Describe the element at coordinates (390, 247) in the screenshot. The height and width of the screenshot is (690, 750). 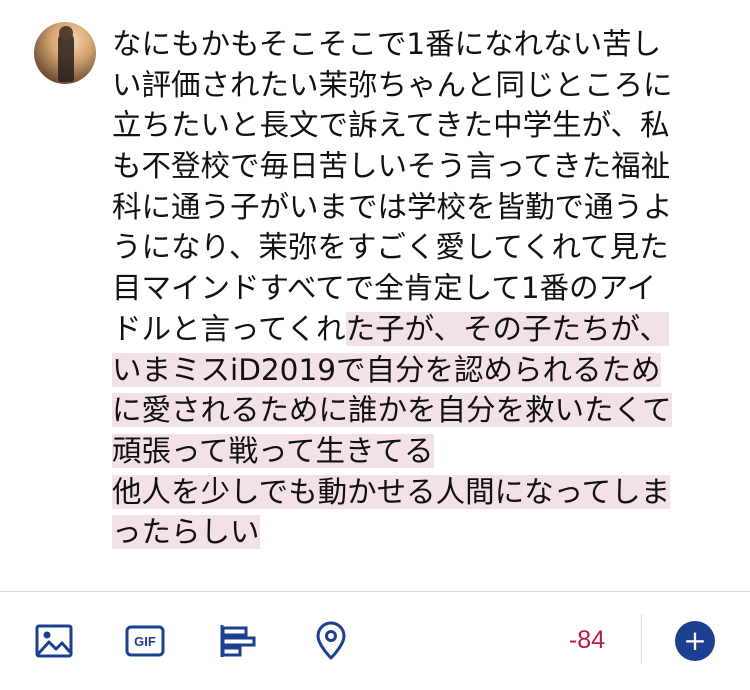
I see `text-line-6: うになり、茉弥をすごく愛してくれて見た` at that location.